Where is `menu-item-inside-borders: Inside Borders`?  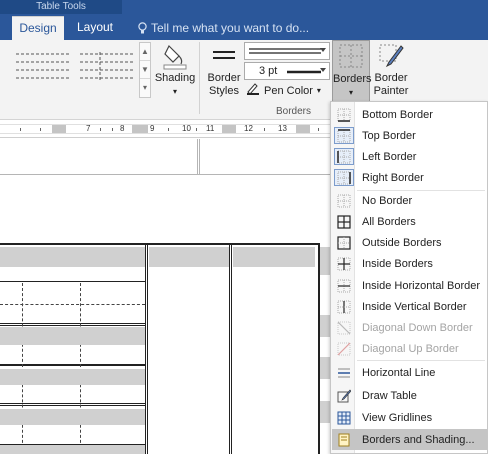
menu-item-inside-borders: Inside Borders is located at coordinates (409, 263).